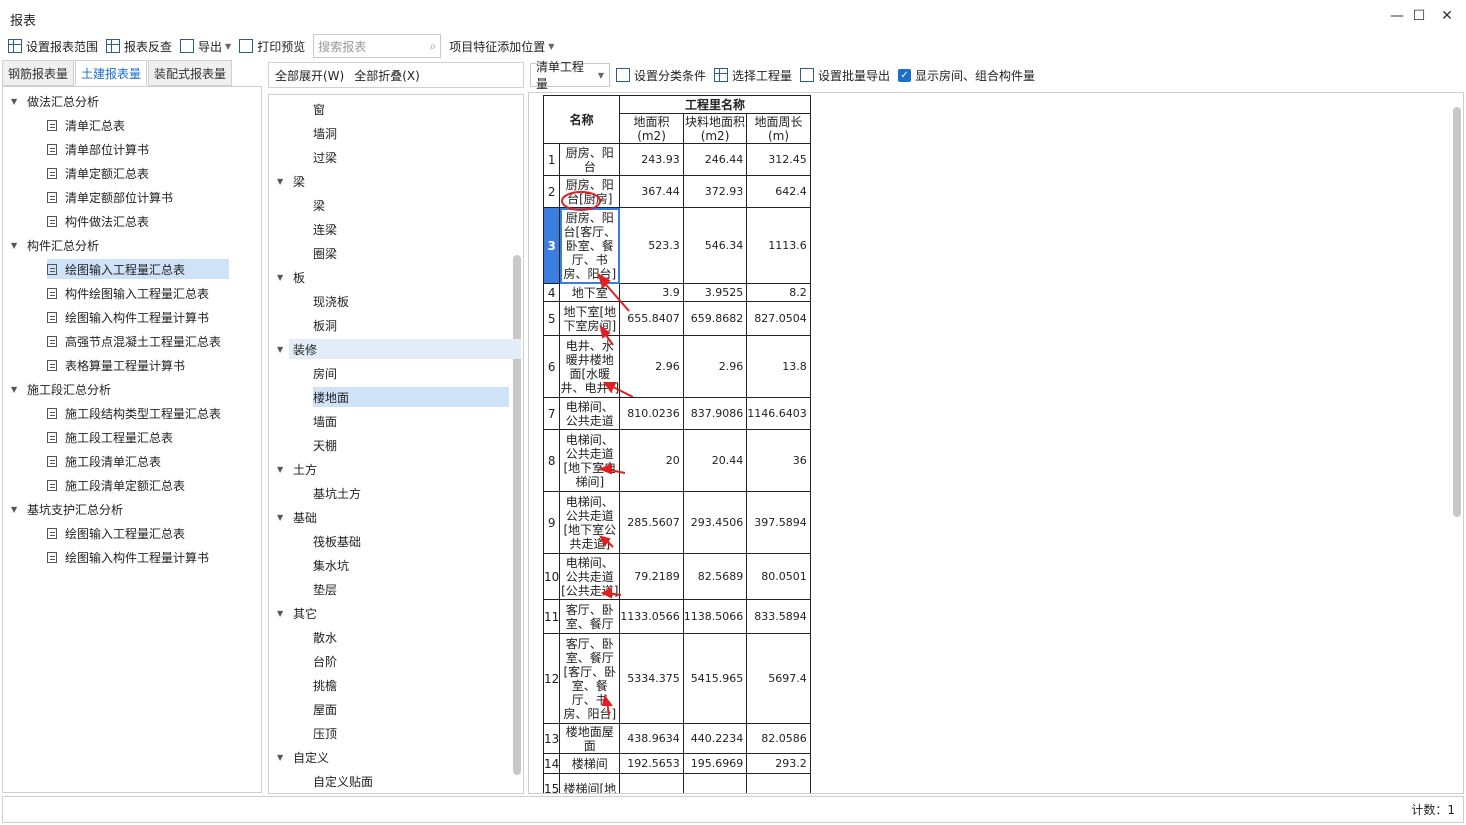 The image size is (1466, 825). What do you see at coordinates (778, 292) in the screenshot?
I see `value-cell: 8.2` at bounding box center [778, 292].